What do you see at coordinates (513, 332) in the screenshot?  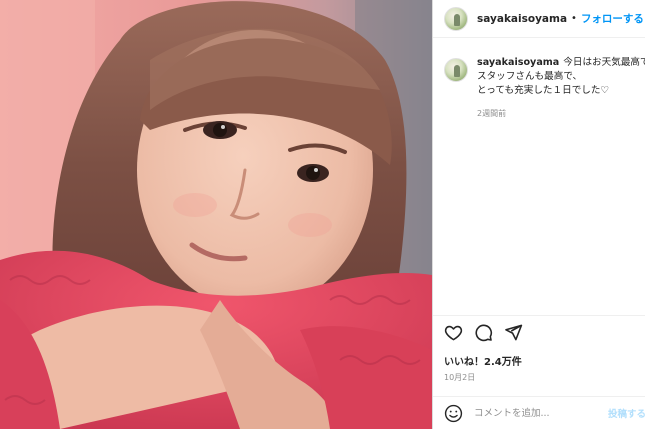 I see `share-icon` at bounding box center [513, 332].